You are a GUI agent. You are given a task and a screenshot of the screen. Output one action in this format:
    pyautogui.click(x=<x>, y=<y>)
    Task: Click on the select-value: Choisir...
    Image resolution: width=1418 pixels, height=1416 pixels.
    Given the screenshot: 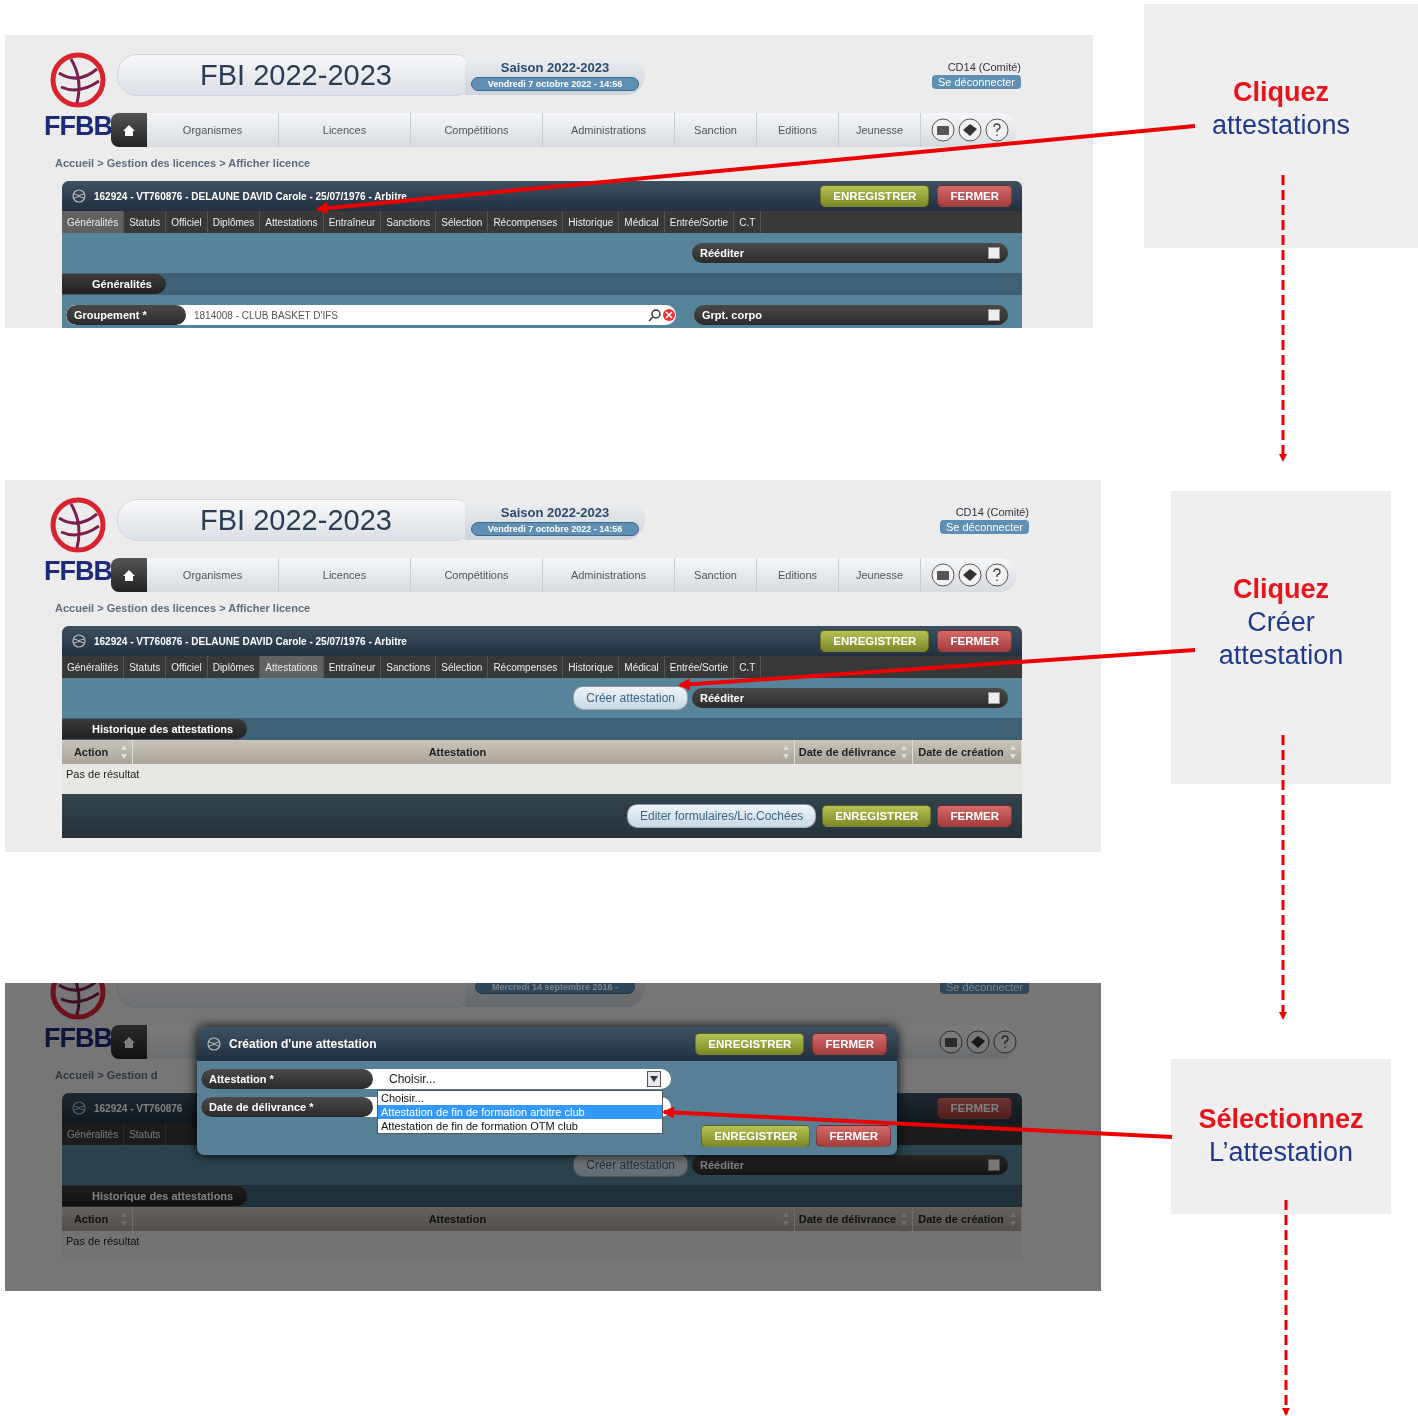 What is the action you would take?
    pyautogui.click(x=412, y=1079)
    